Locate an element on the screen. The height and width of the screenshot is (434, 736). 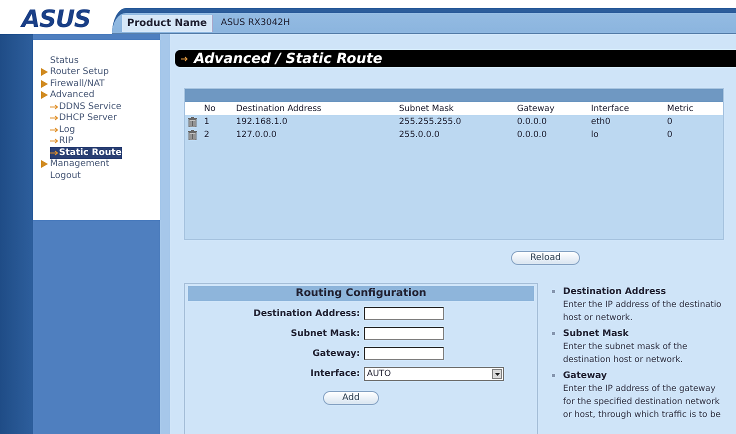
column-header: Gateway is located at coordinates (536, 109).